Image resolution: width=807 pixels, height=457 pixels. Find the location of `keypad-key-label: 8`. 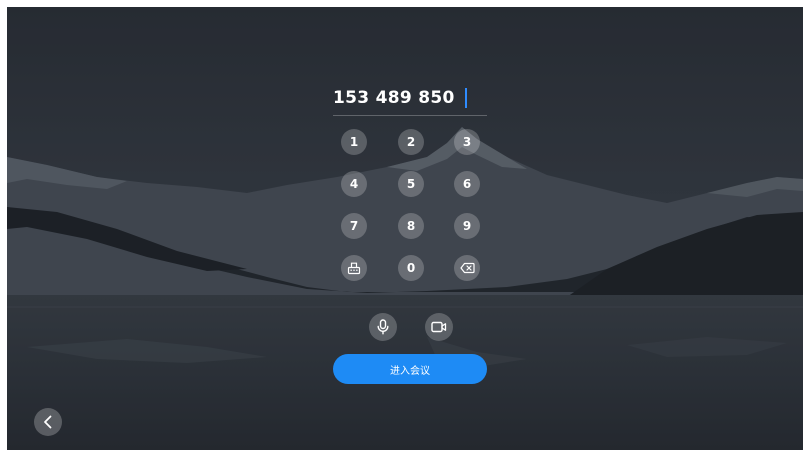

keypad-key-label: 8 is located at coordinates (411, 226).